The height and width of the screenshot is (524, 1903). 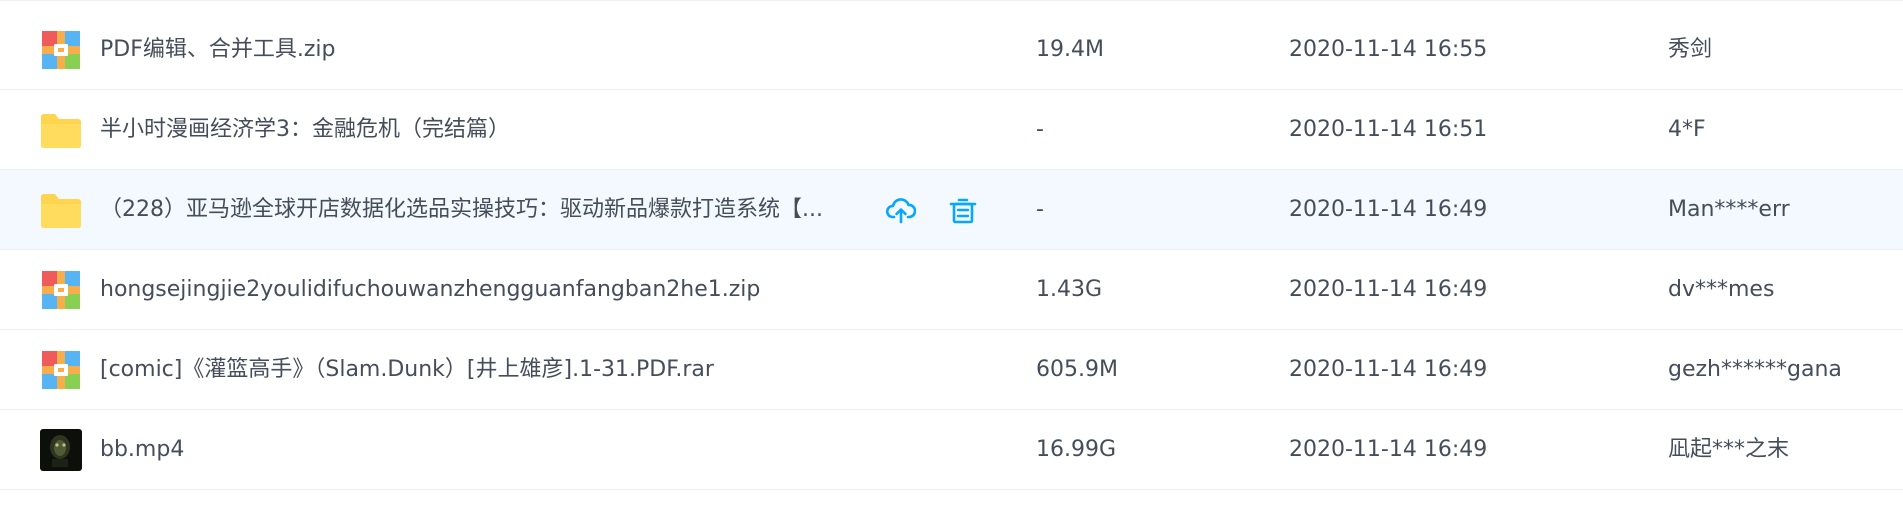 I want to click on upload-button, so click(x=901, y=210).